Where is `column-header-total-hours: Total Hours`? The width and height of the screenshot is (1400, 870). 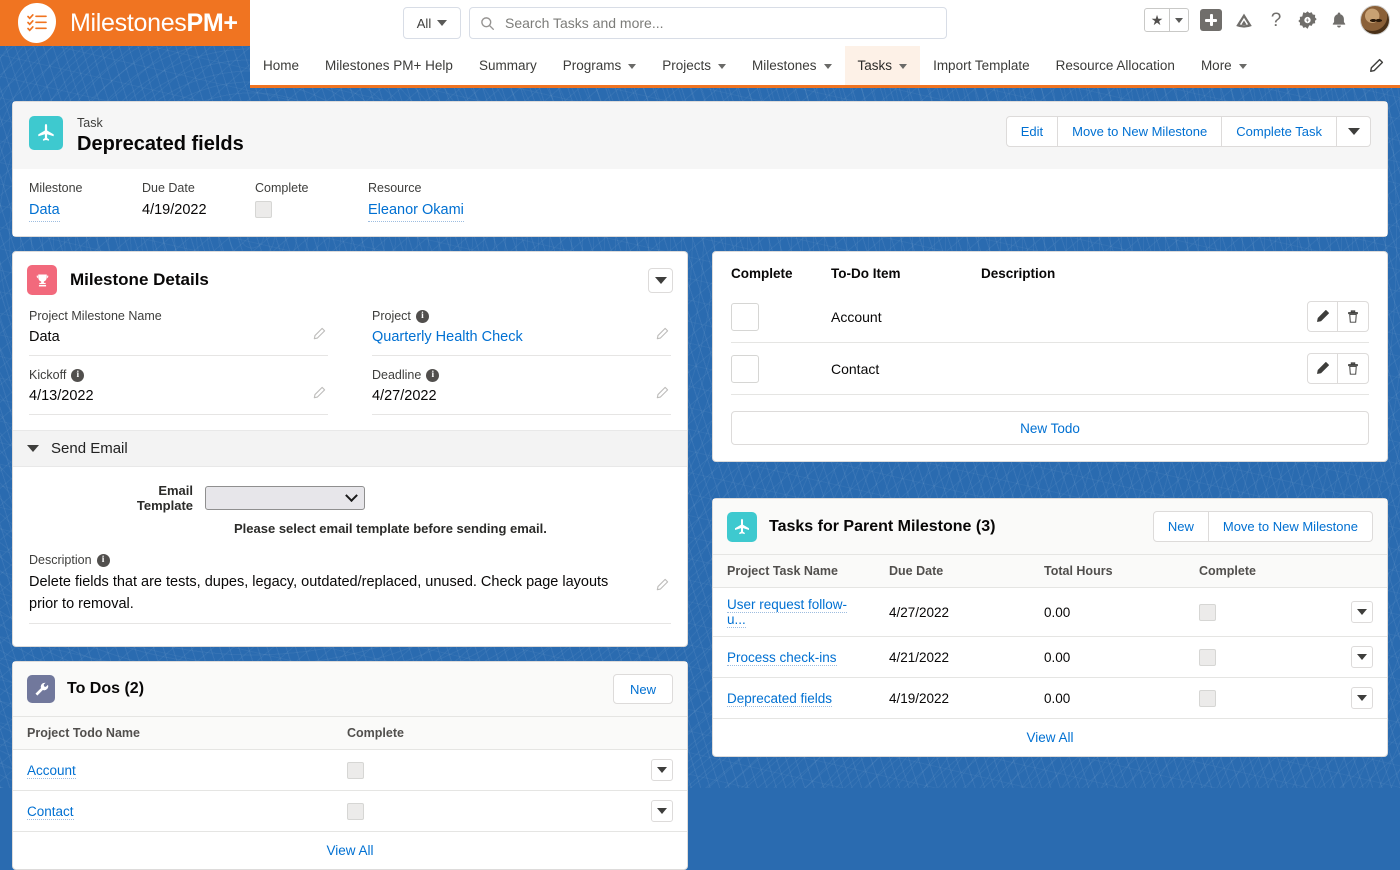
column-header-total-hours: Total Hours is located at coordinates (1107, 571).